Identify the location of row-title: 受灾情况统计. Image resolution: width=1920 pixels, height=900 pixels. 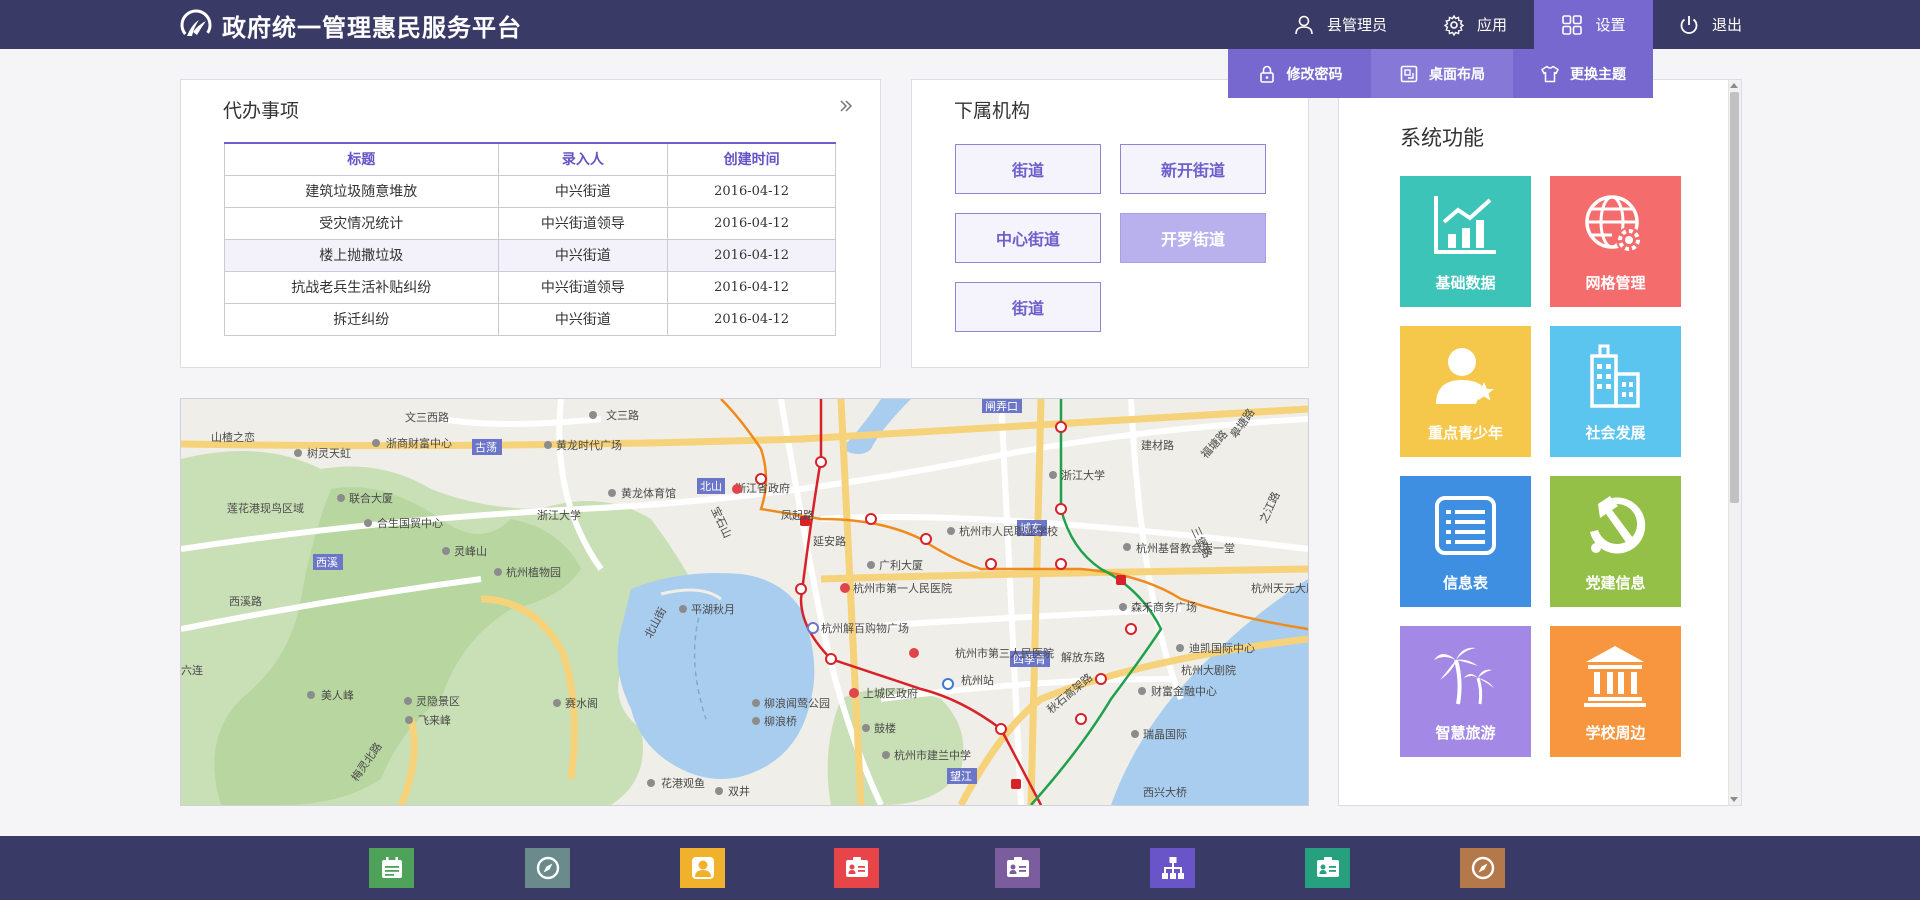
(361, 223).